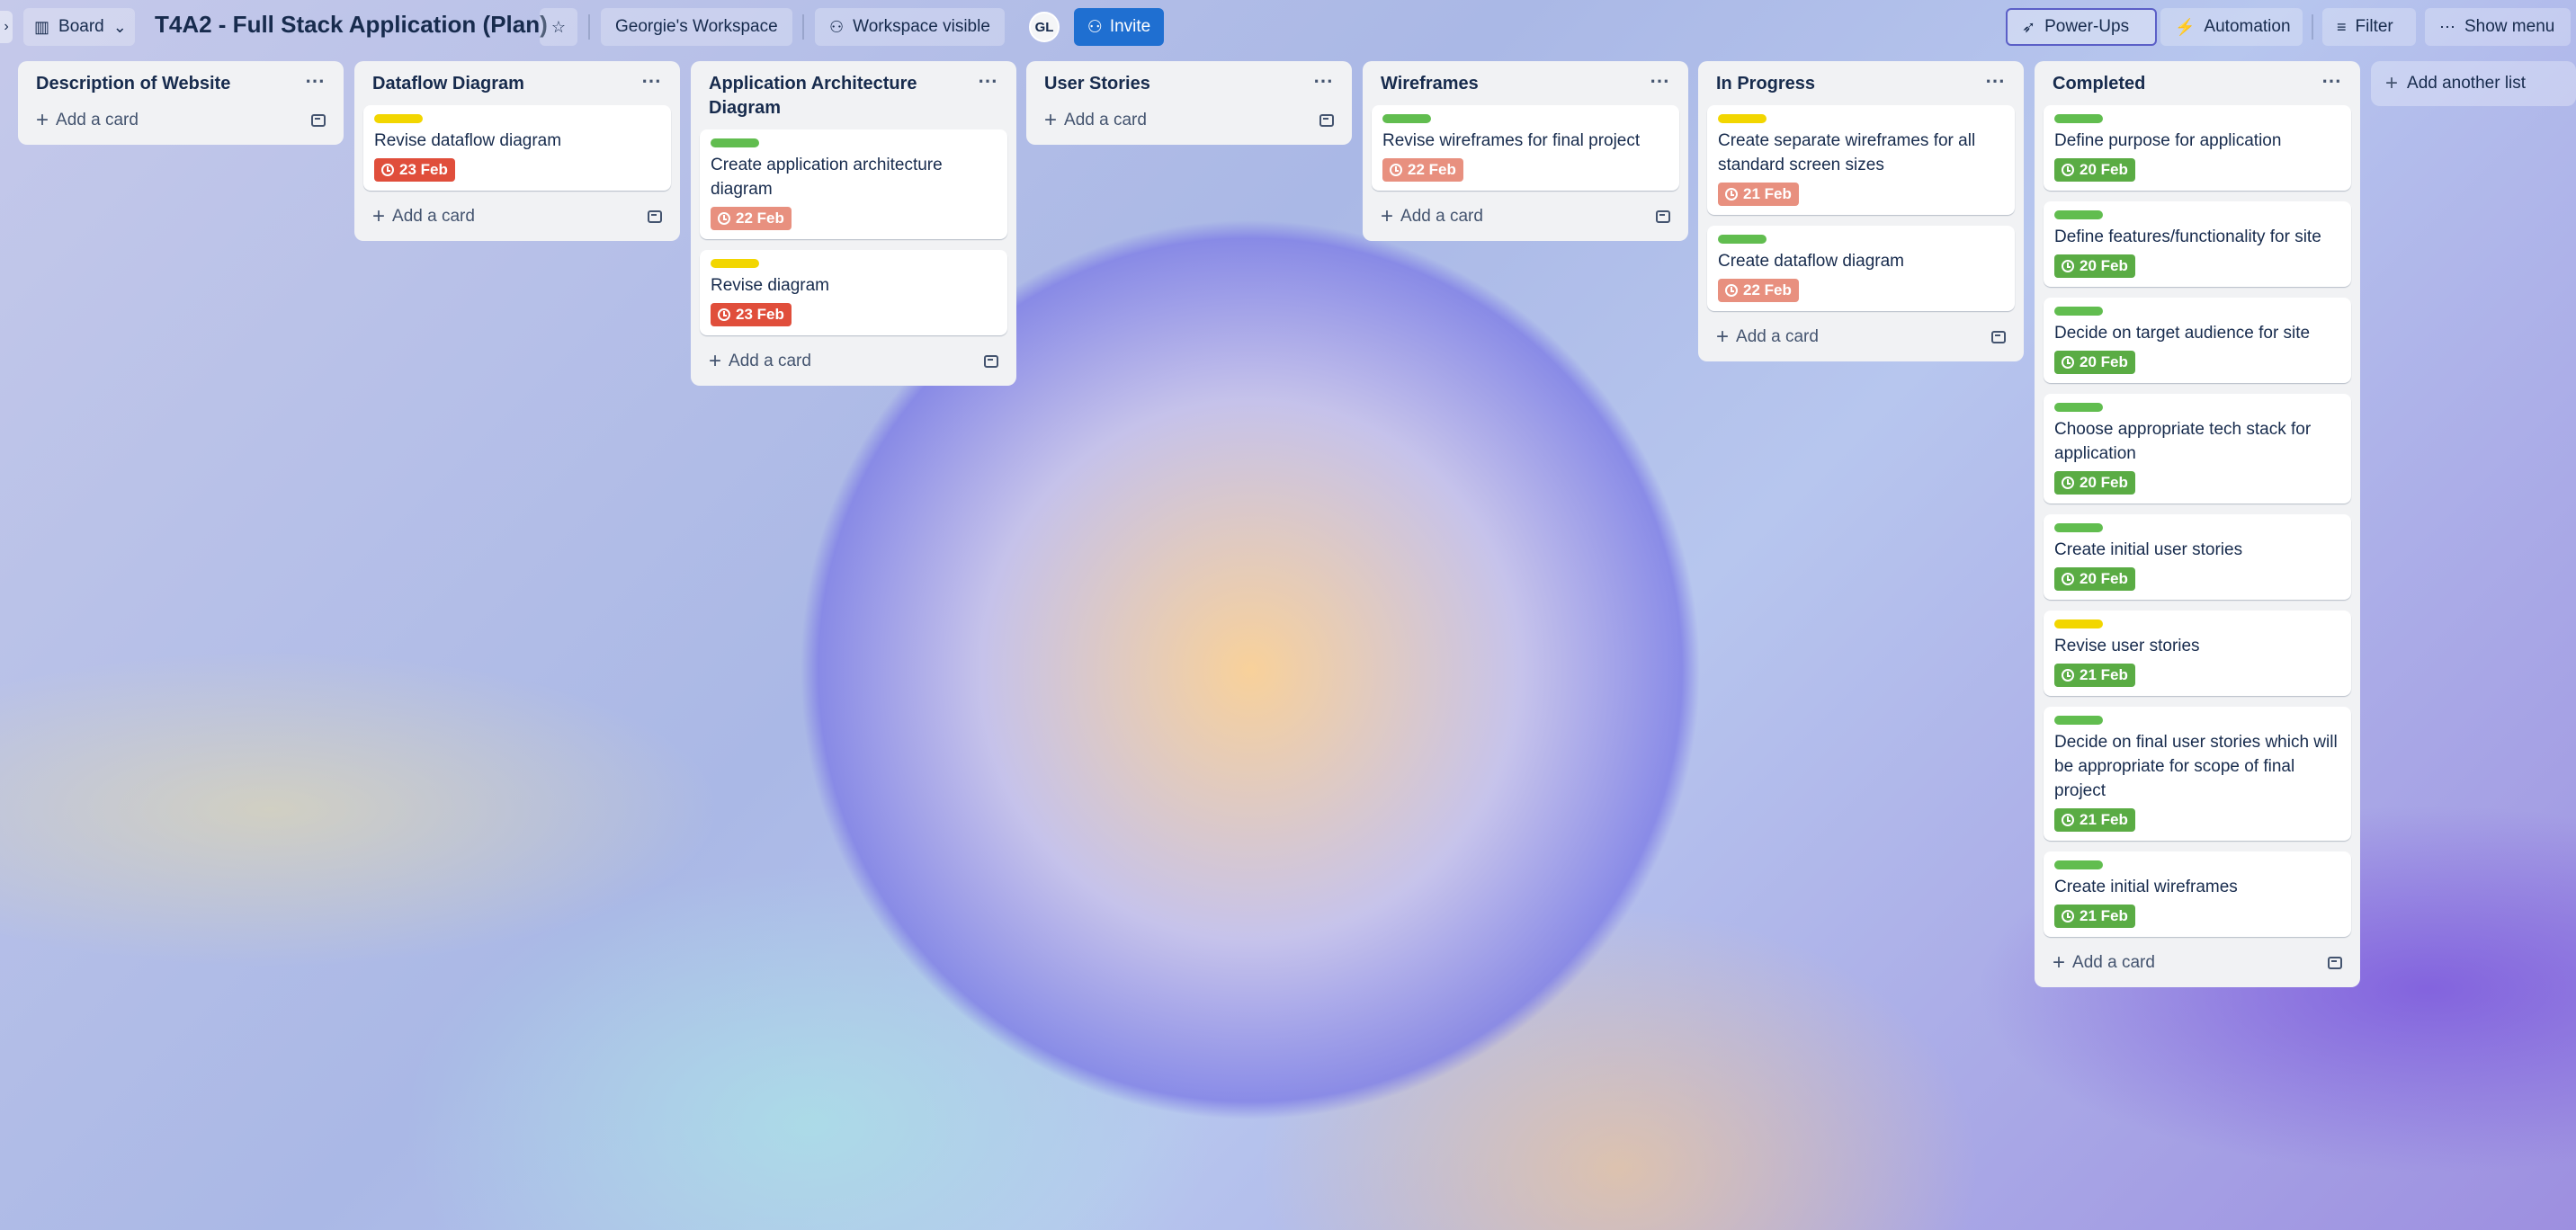 The height and width of the screenshot is (1230, 2576). What do you see at coordinates (2197, 341) in the screenshot?
I see `card: Decide on target audience for site 20 Feb` at bounding box center [2197, 341].